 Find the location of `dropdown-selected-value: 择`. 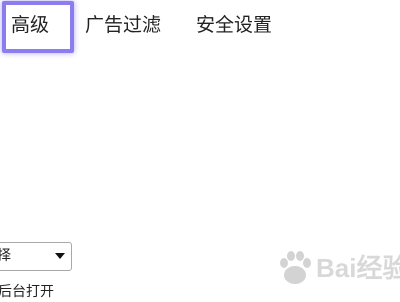

dropdown-selected-value: 择 is located at coordinates (5, 256).